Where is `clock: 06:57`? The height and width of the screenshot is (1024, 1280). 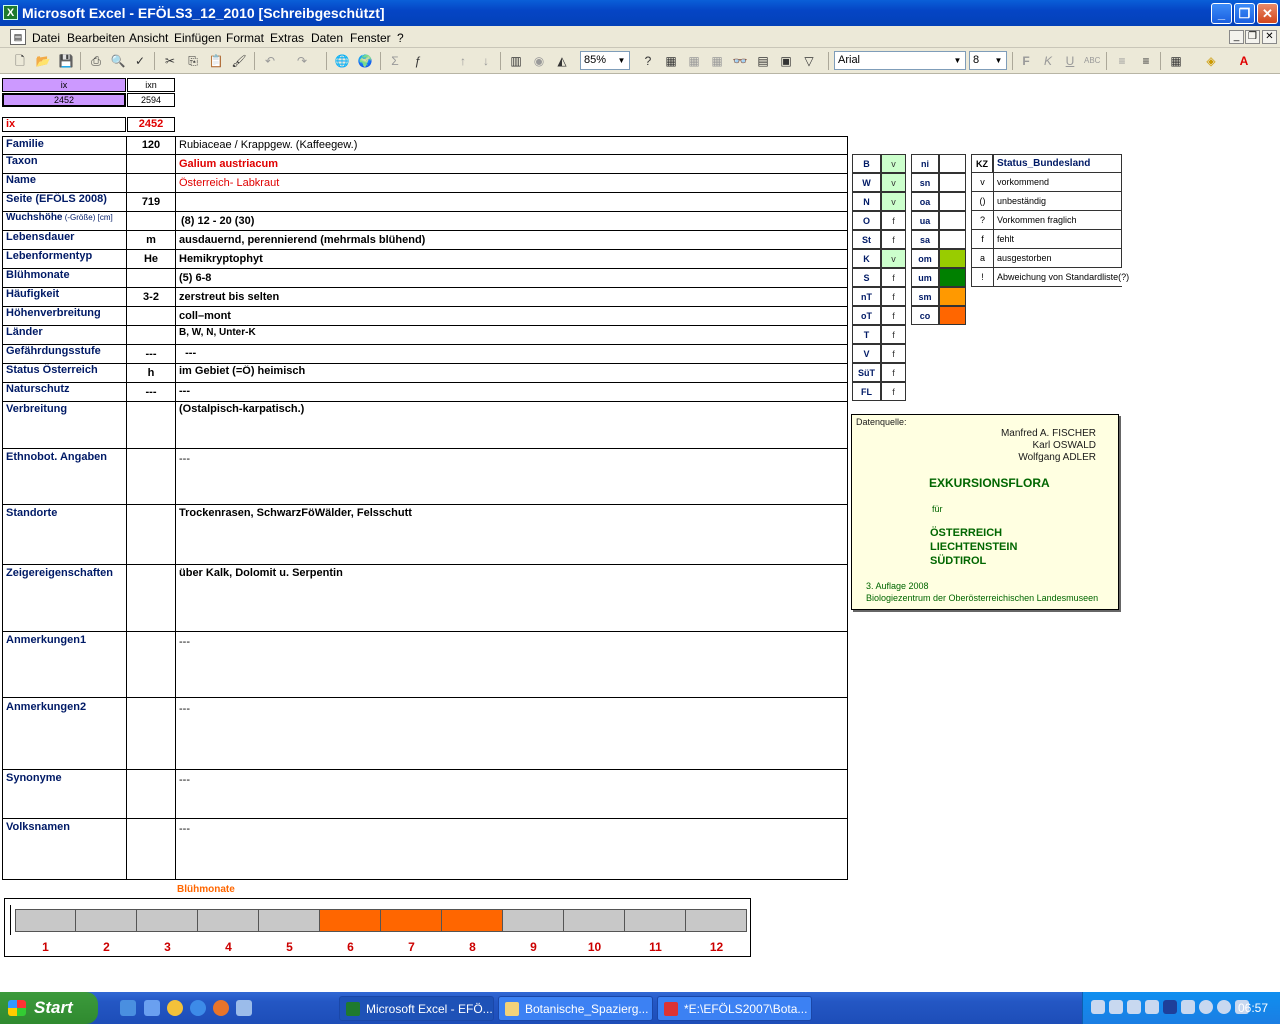 clock: 06:57 is located at coordinates (1253, 1008).